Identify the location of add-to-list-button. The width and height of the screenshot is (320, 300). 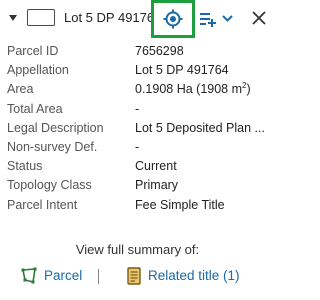
(217, 19).